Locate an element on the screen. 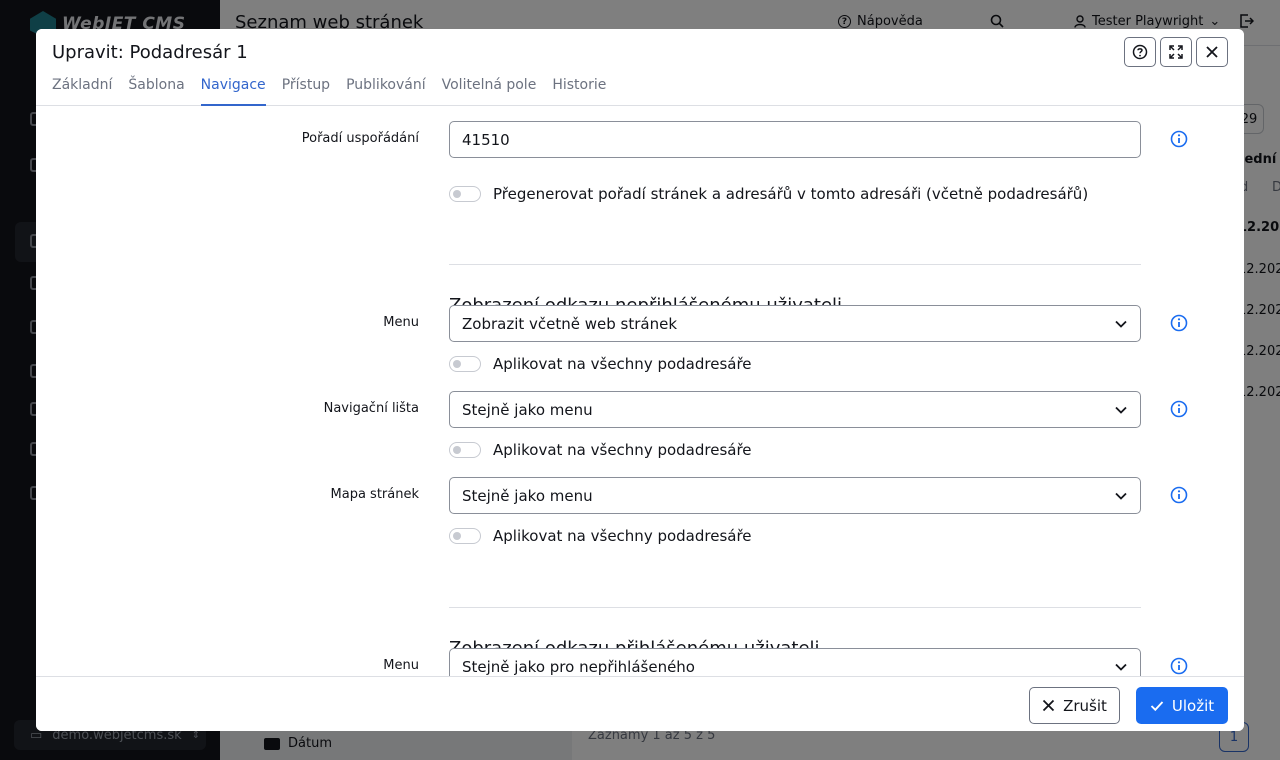 This screenshot has height=760, width=1280. help-button is located at coordinates (1140, 52).